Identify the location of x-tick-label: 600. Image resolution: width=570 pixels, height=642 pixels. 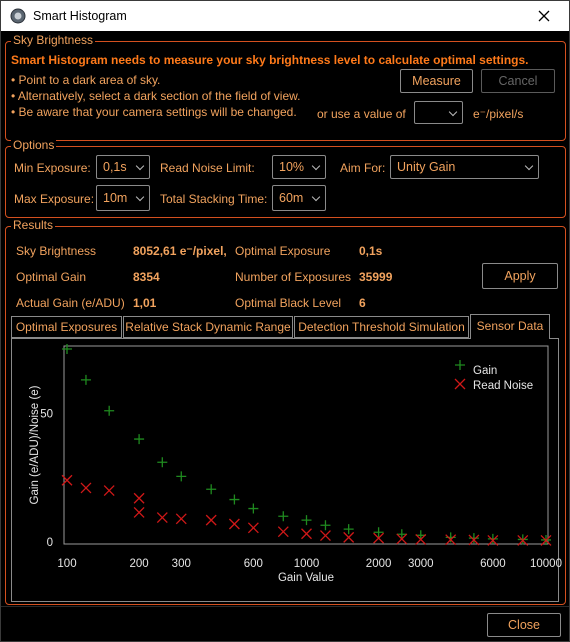
(253, 564).